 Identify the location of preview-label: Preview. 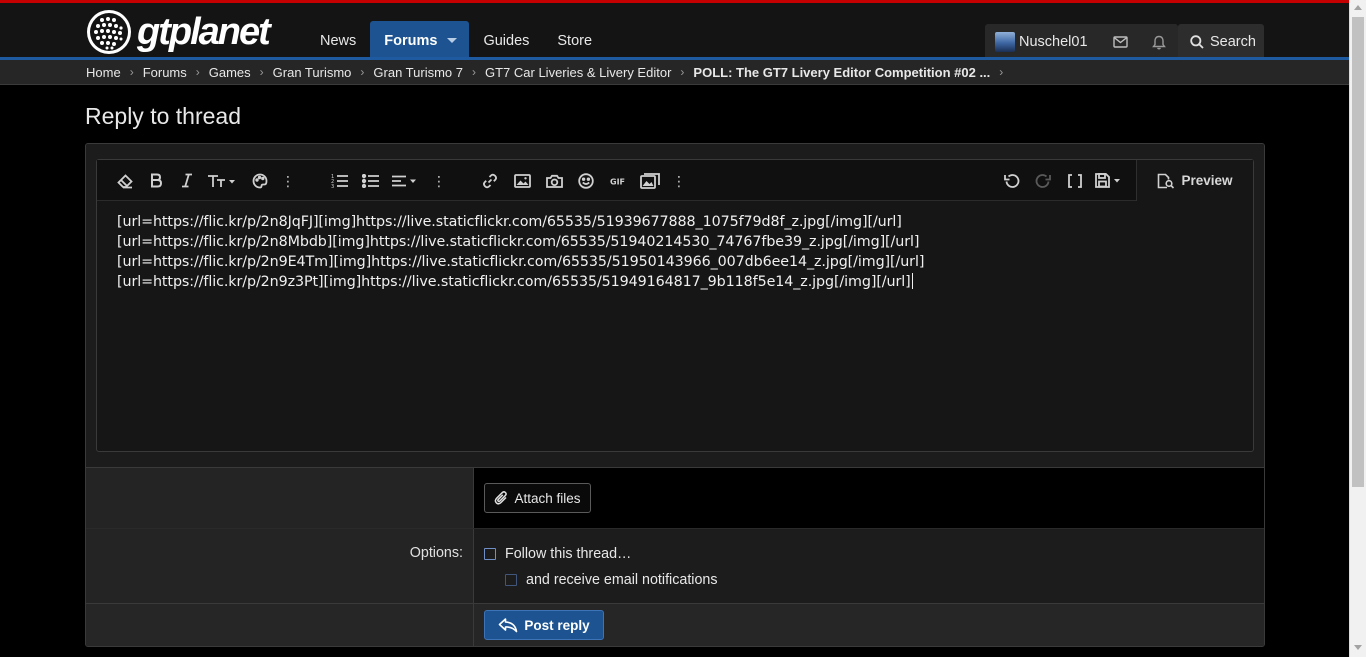
(1207, 180).